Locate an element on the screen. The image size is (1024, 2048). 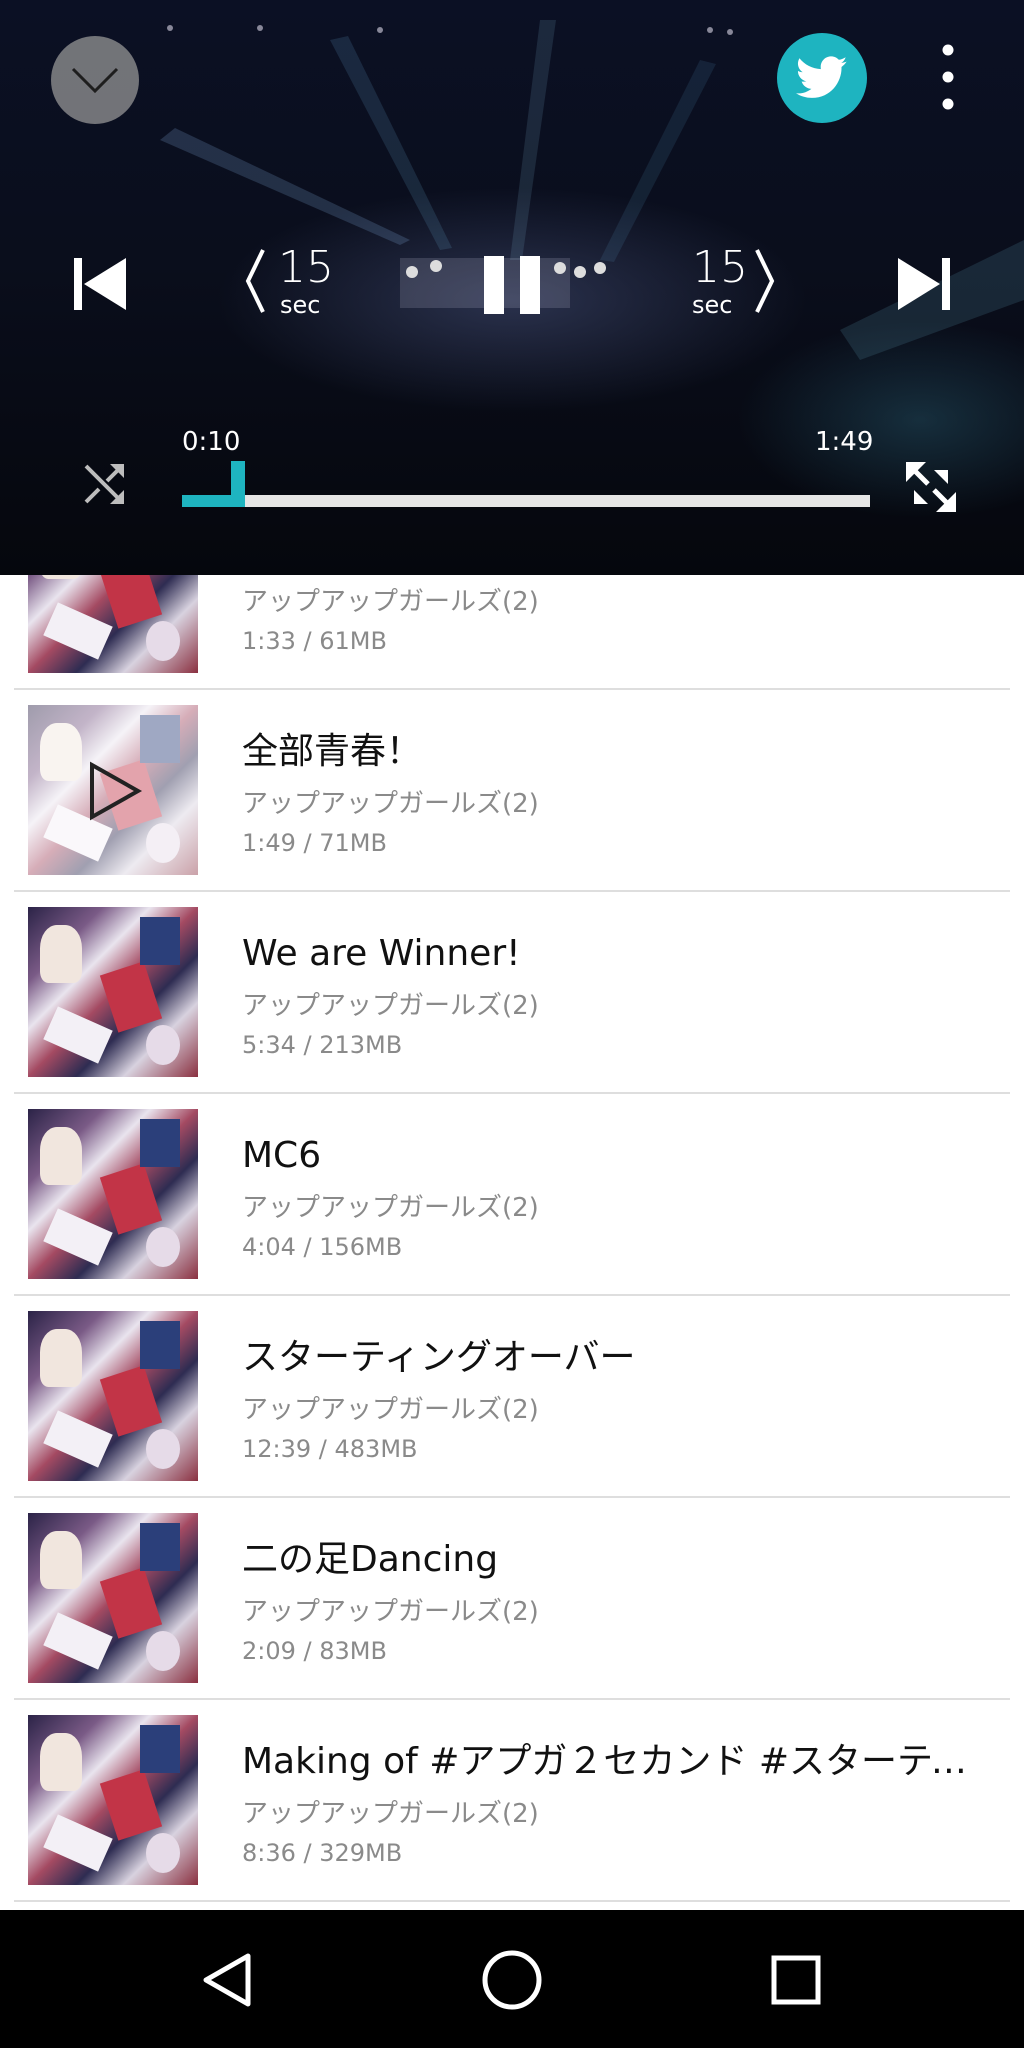
track-row: MC6 アップアップガールズ(2) 4:04 / 156MB is located at coordinates (512, 1195).